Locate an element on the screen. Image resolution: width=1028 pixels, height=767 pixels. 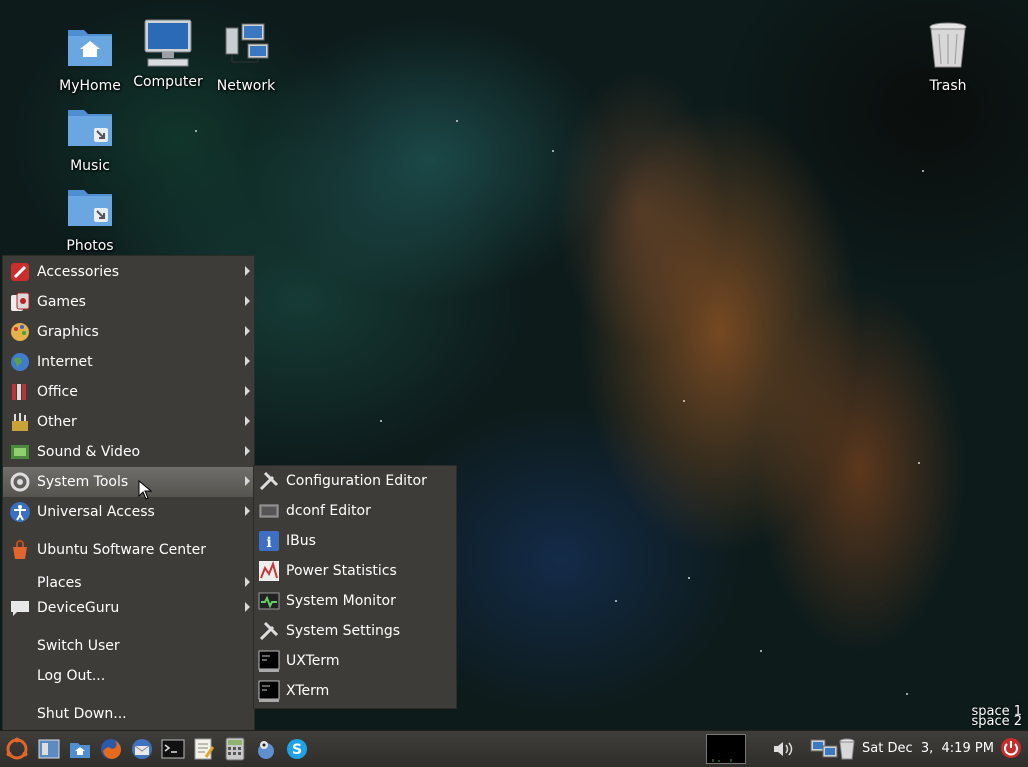
menu-item-label: Universal Access is located at coordinates (96, 512).